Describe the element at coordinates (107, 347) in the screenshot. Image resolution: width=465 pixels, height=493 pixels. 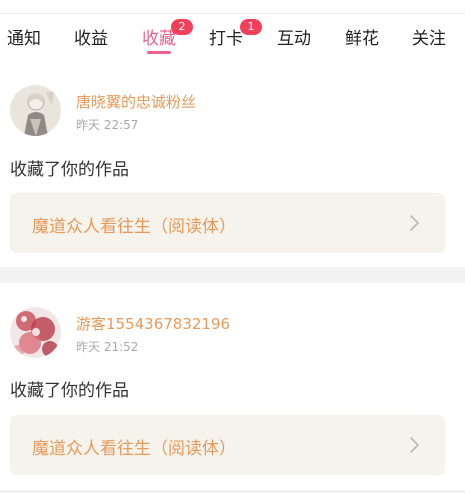
I see `timestamp: 昨天 21:52` at that location.